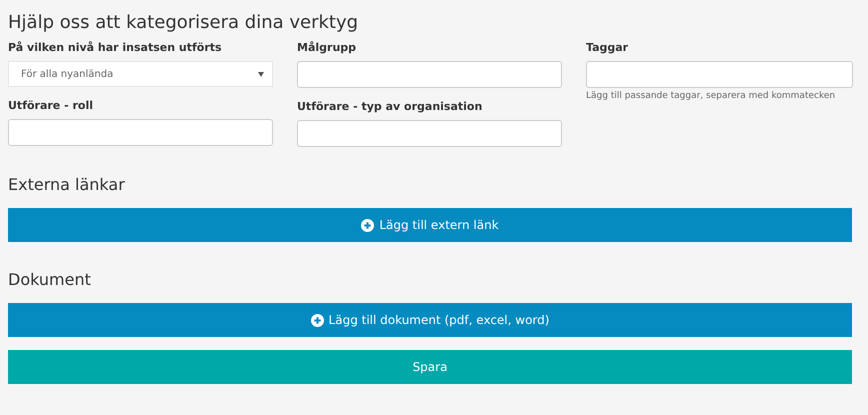 This screenshot has width=868, height=415. What do you see at coordinates (608, 47) in the screenshot?
I see `field-label: Taggar` at bounding box center [608, 47].